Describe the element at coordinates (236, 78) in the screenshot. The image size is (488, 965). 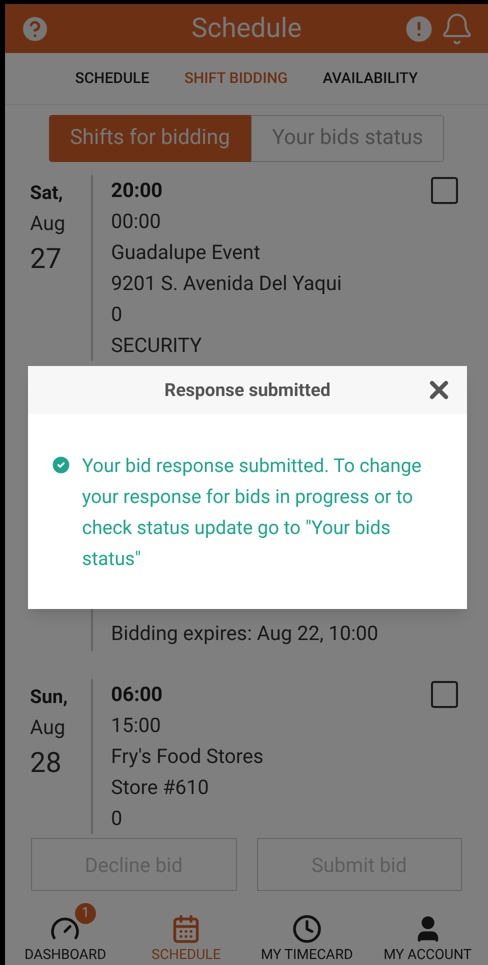
I see `tab: SHIFT BIDDING` at that location.